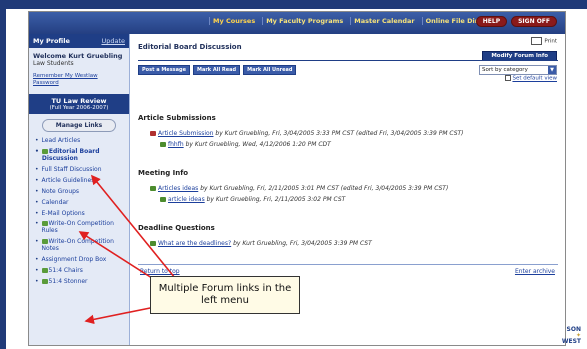 The width and height of the screenshot is (587, 349). What do you see at coordinates (82, 141) in the screenshot?
I see `sidebar-item: • Lead Articles` at bounding box center [82, 141].